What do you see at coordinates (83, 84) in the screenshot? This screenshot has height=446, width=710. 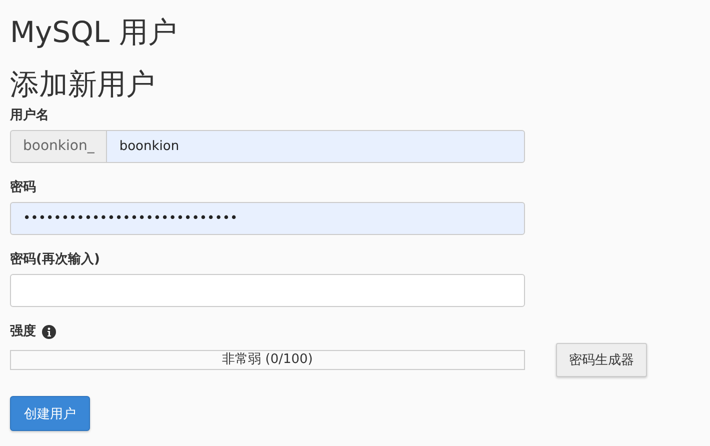 I see `section-title: 添加新用户` at bounding box center [83, 84].